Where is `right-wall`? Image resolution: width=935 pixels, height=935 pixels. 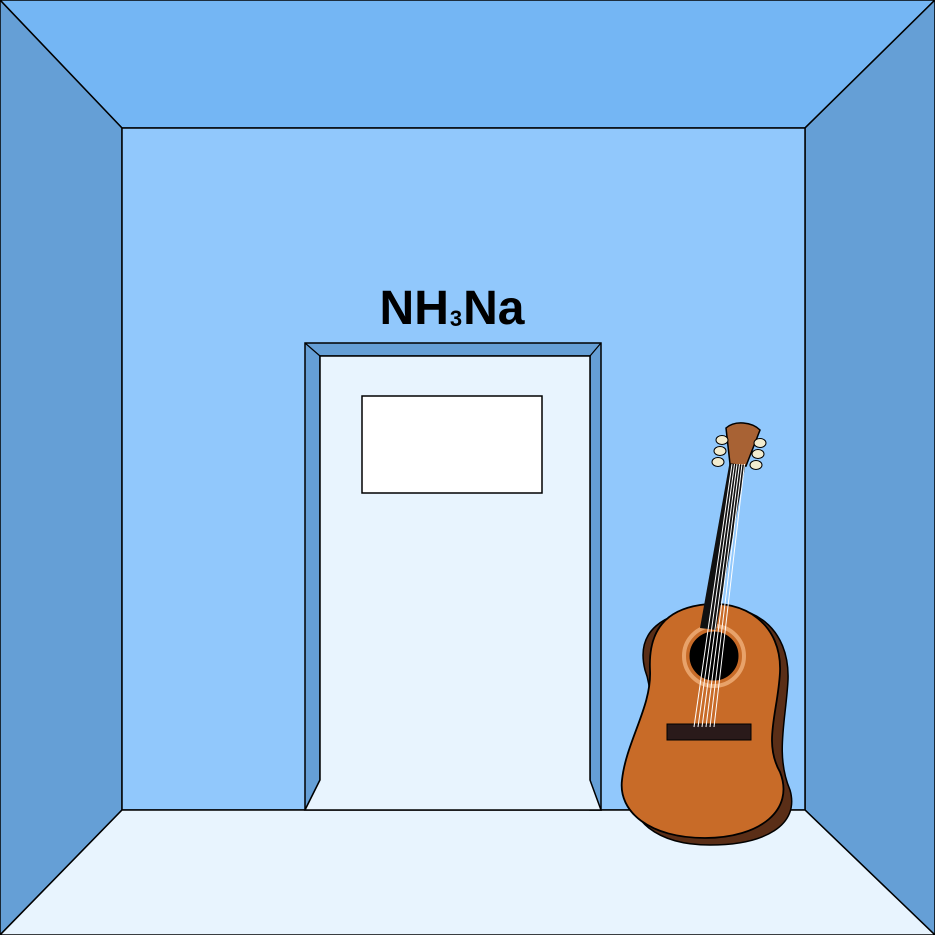
right-wall is located at coordinates (869, 467).